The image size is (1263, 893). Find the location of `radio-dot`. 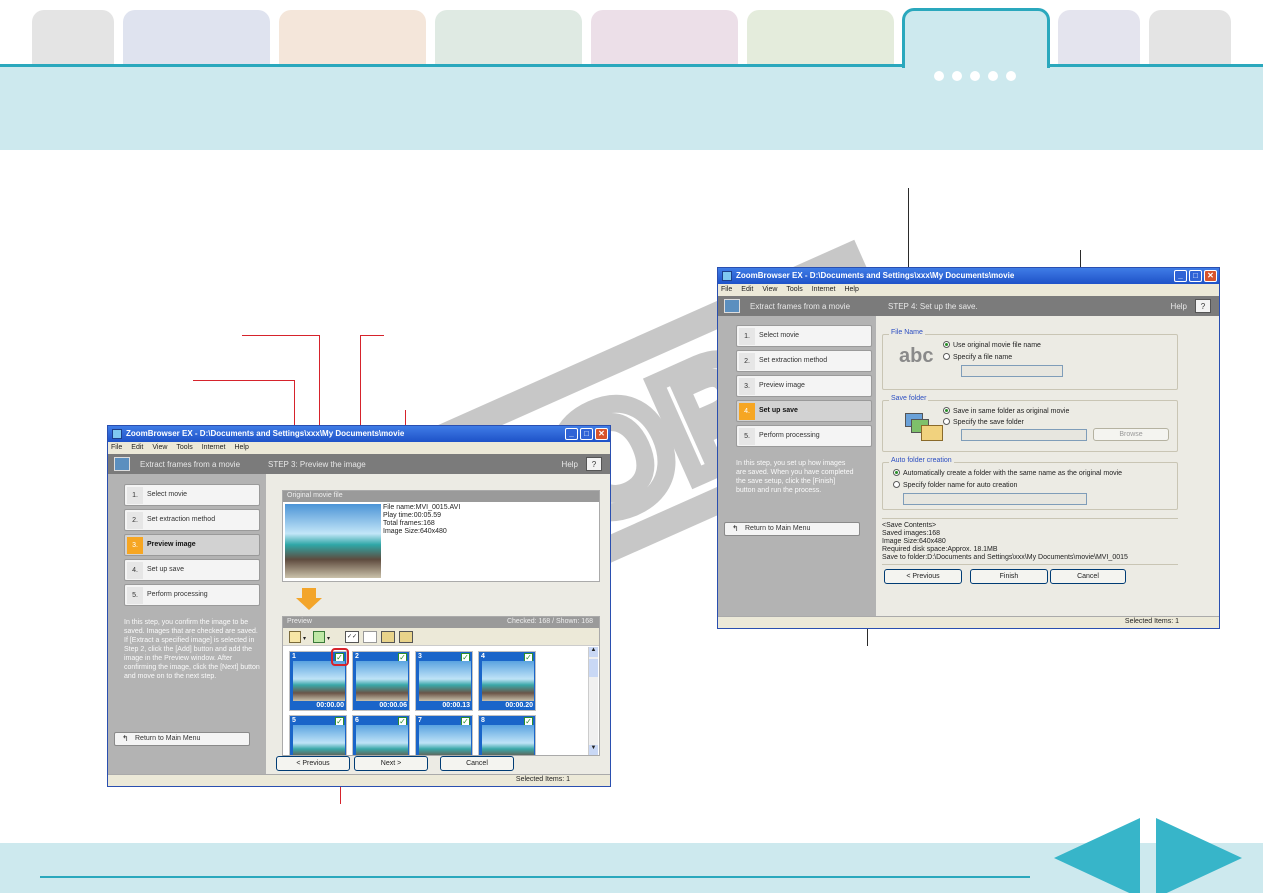

radio-dot is located at coordinates (946, 421).